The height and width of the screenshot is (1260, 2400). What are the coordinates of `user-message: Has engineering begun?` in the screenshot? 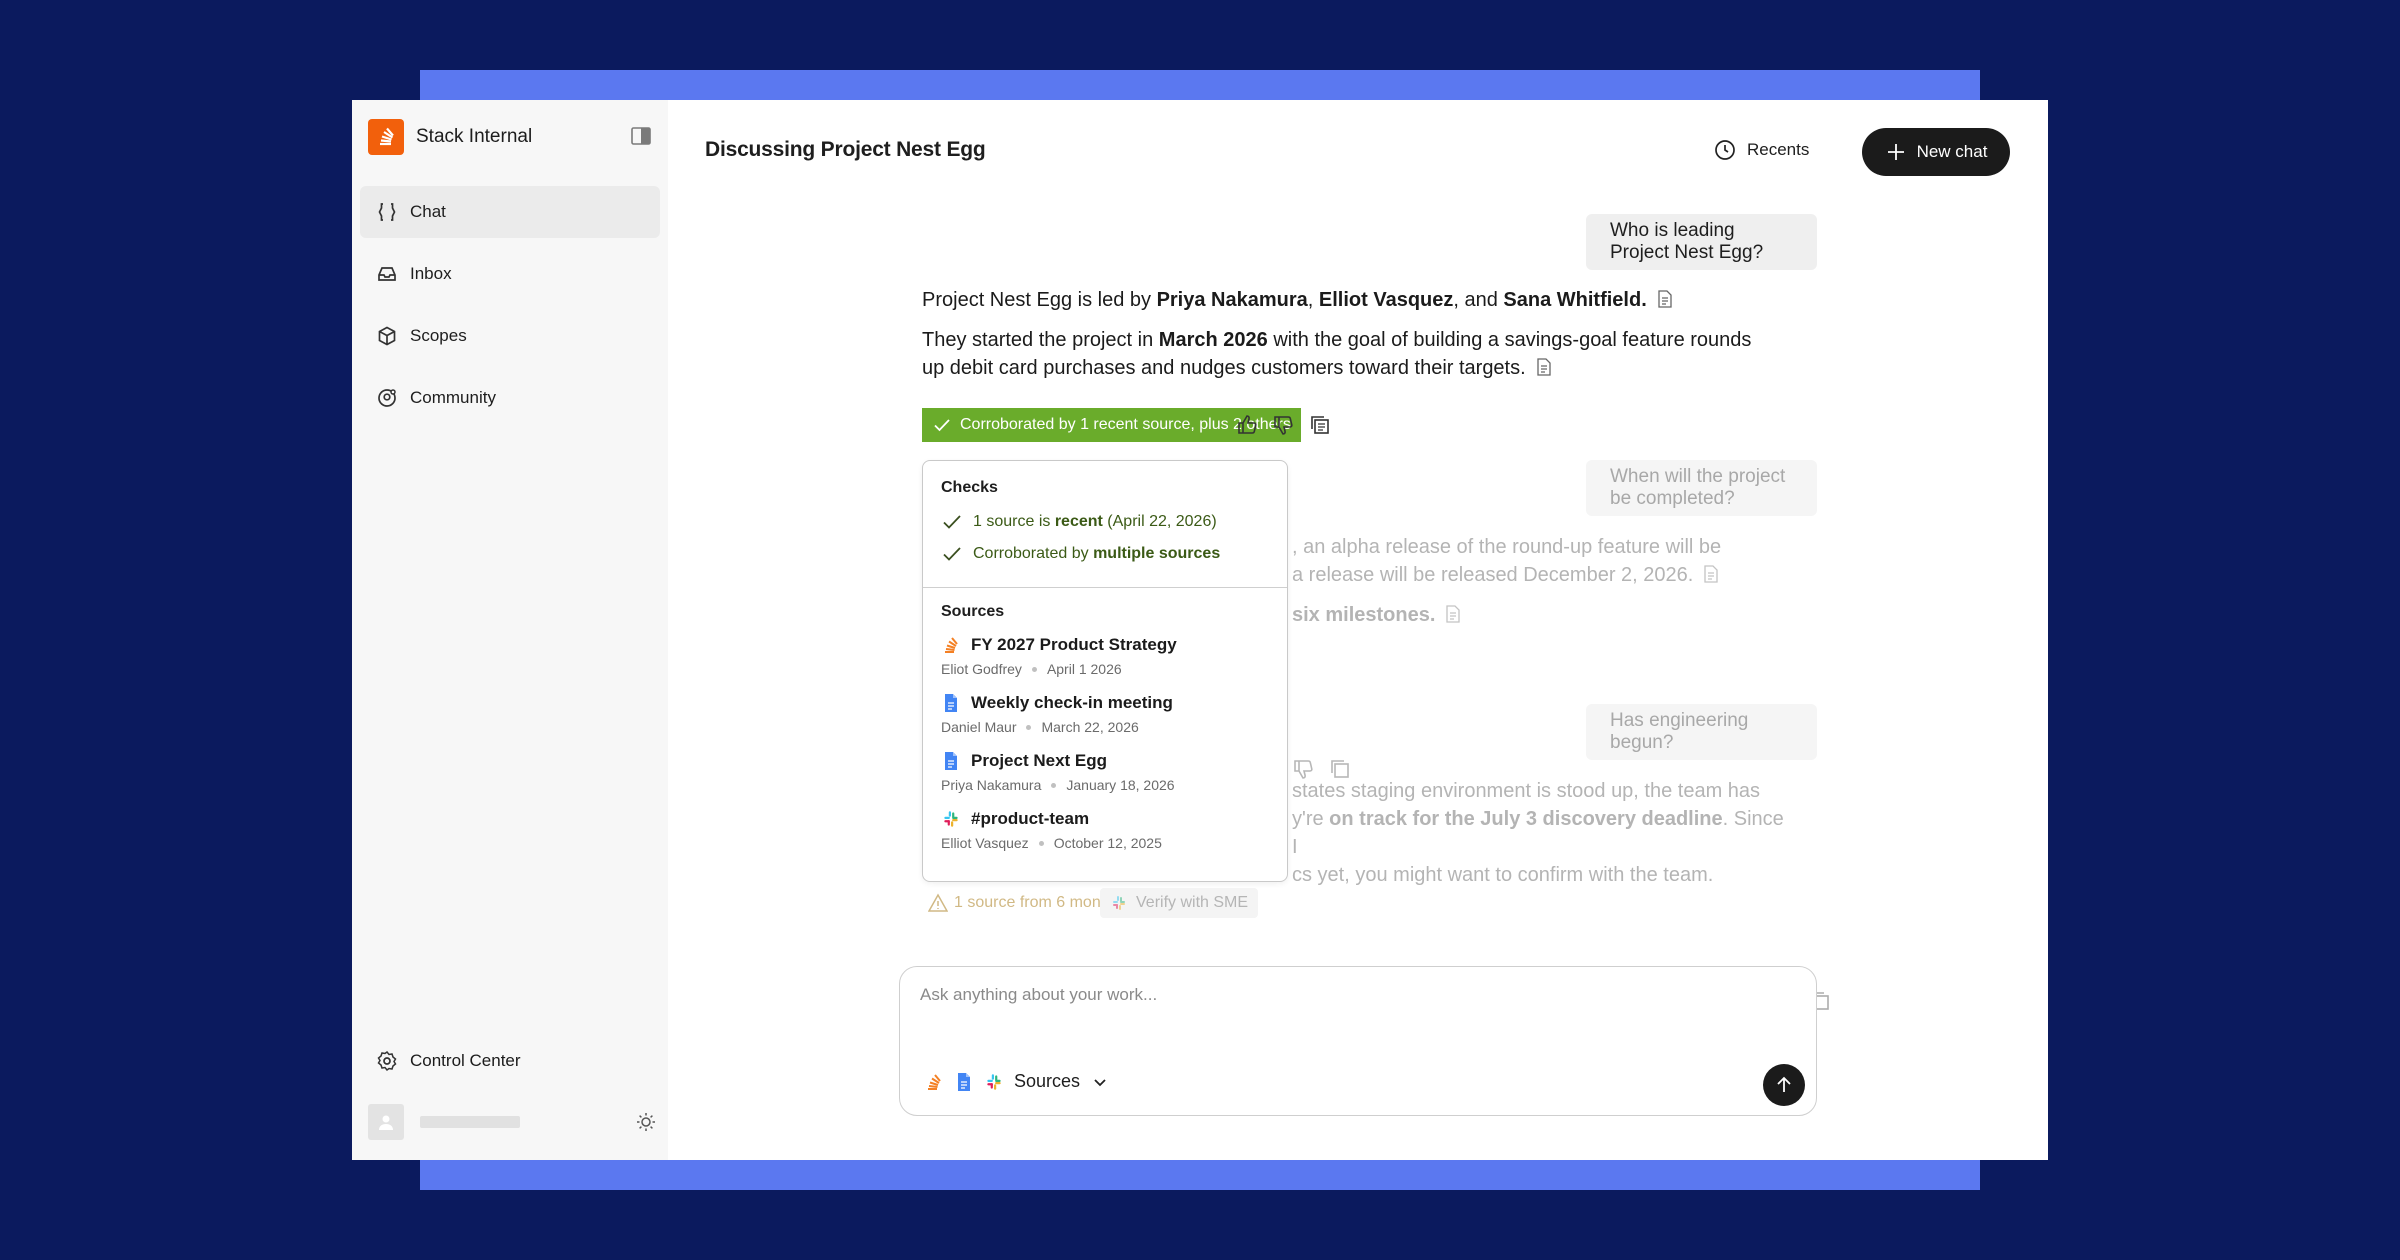 It's located at (1701, 732).